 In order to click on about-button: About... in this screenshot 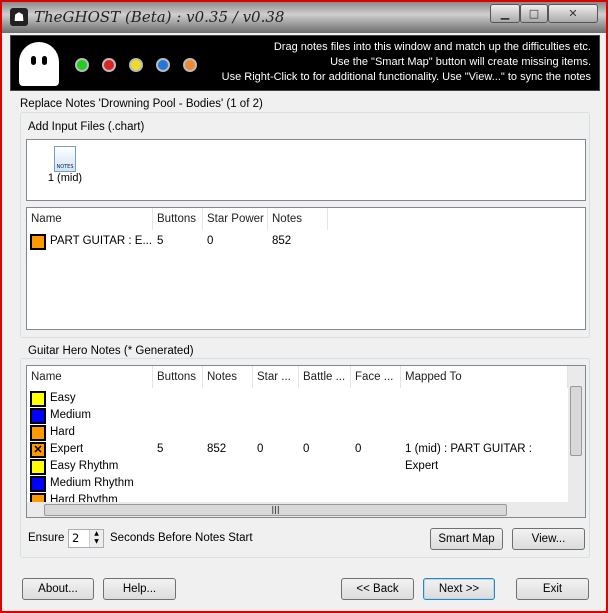, I will do `click(58, 589)`.